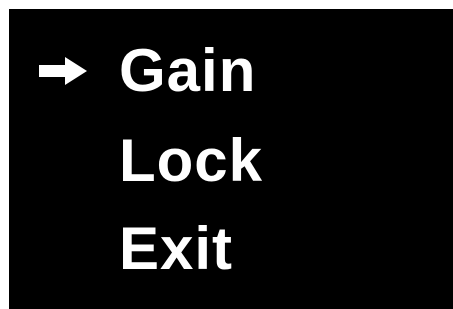 The image size is (453, 309). I want to click on right-arrow-icon, so click(64, 71).